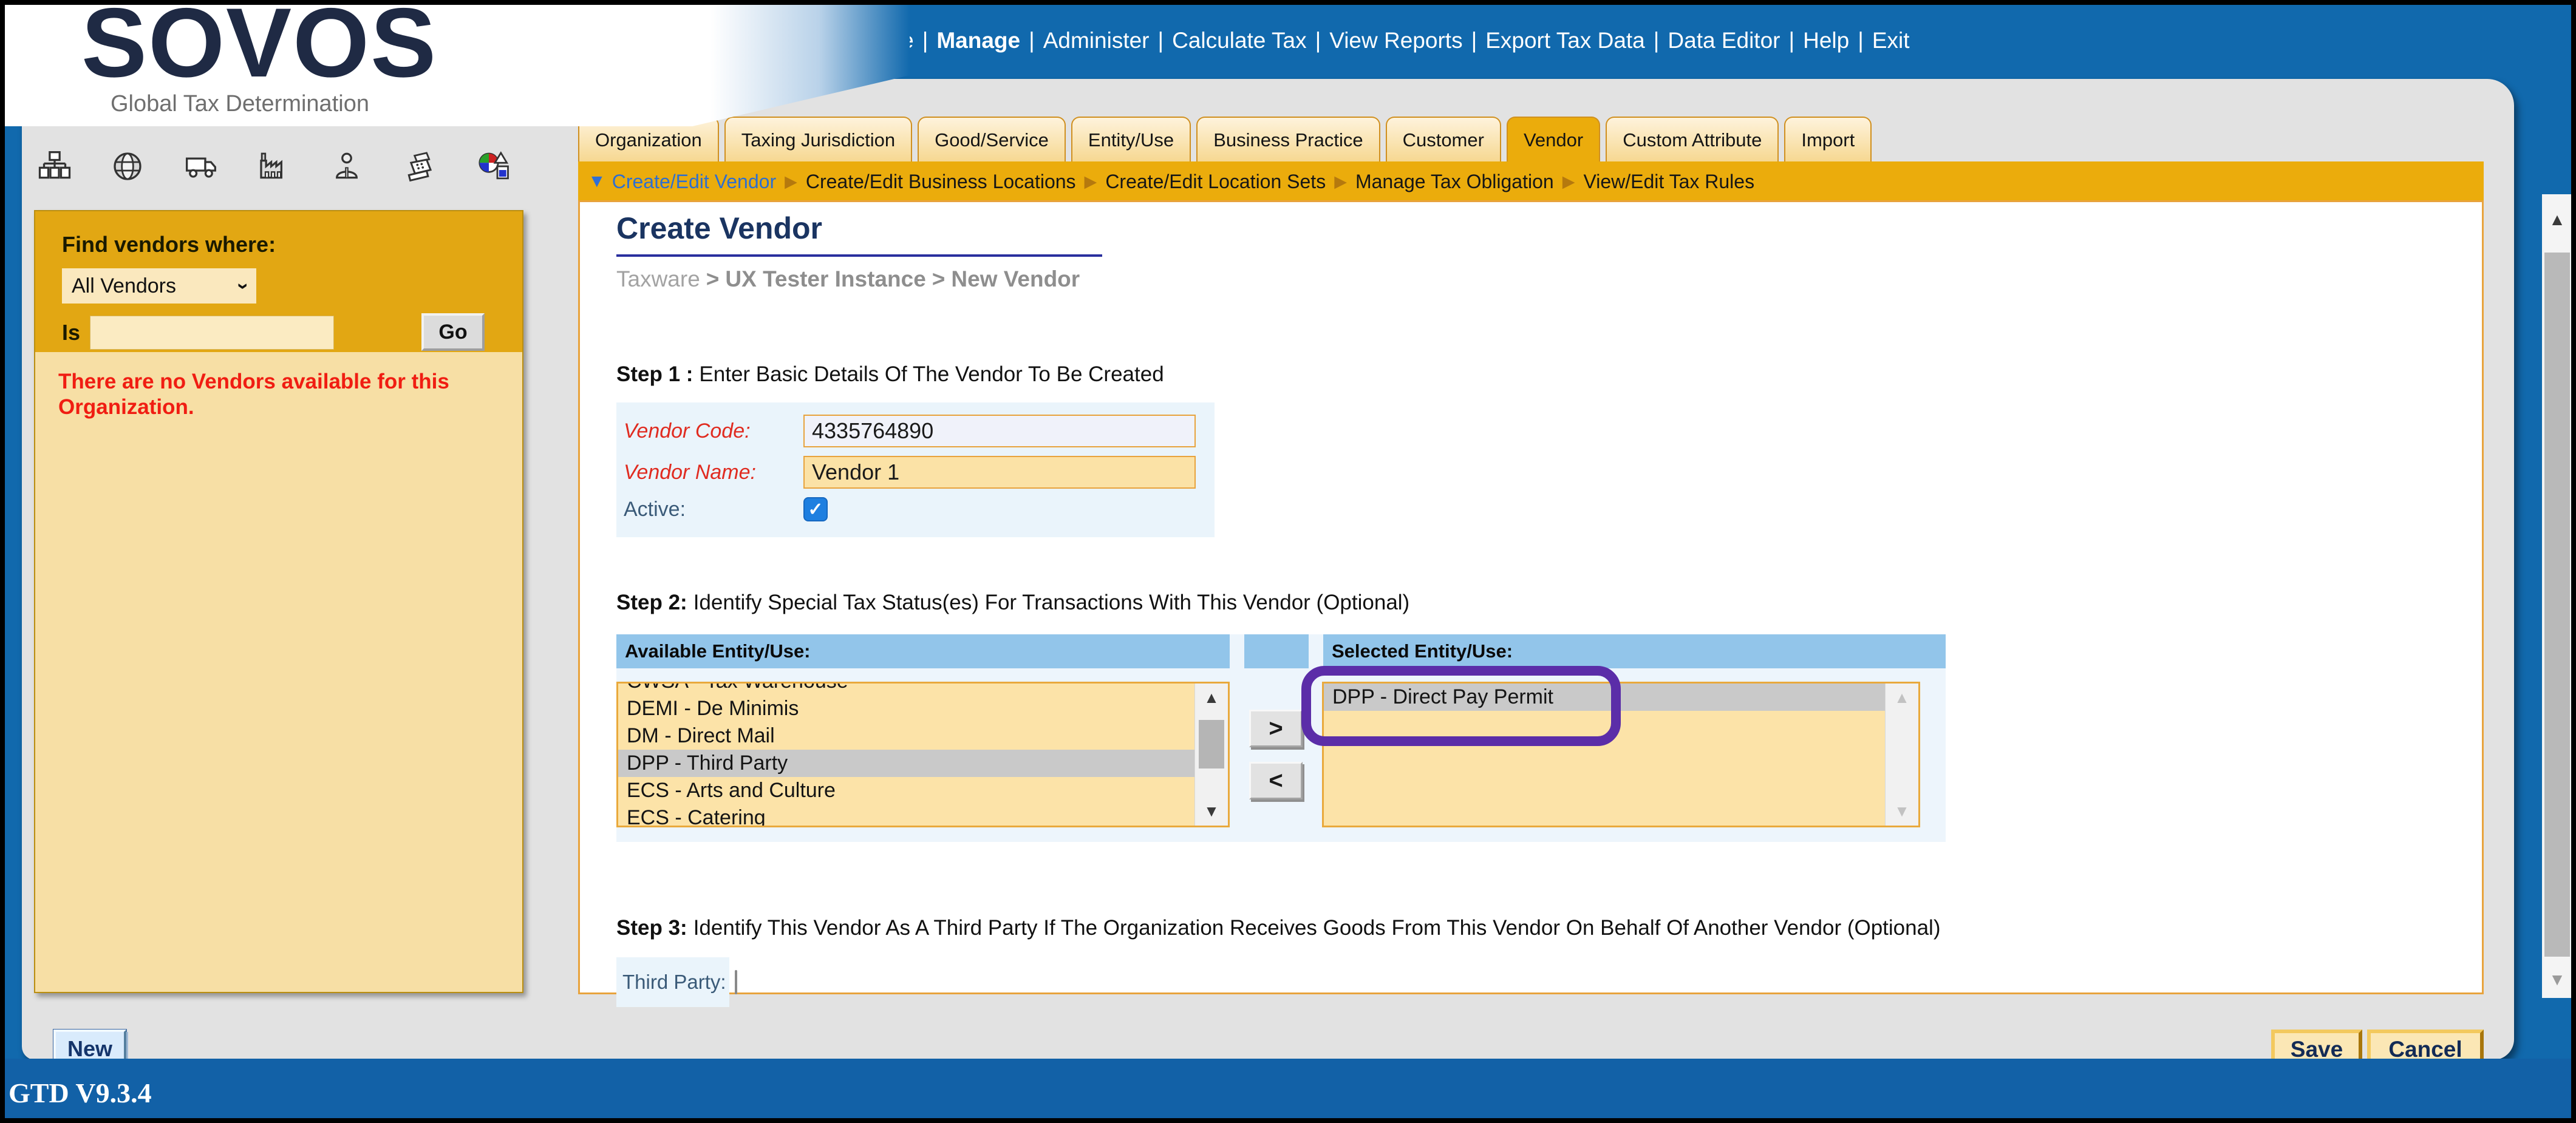  I want to click on vendor-name-row: Vendor Name:, so click(920, 472).